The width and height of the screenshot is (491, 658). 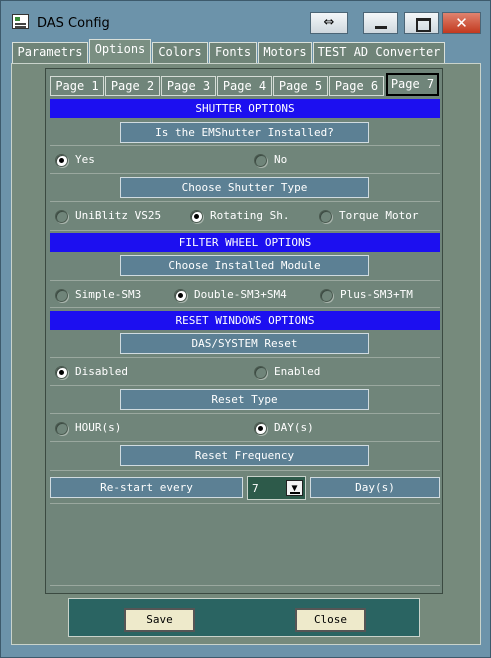 What do you see at coordinates (245, 242) in the screenshot?
I see `filter-wheel-options-header: FILTER WHEEL OPTIONS` at bounding box center [245, 242].